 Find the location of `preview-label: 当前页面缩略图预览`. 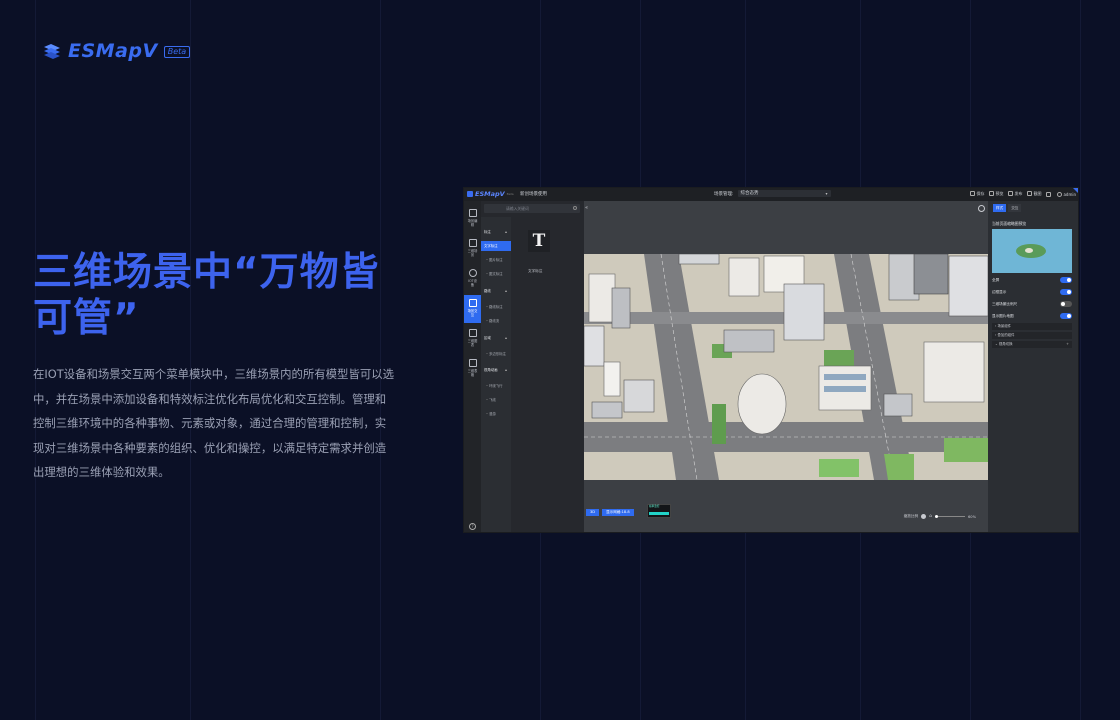

preview-label: 当前页面缩略图预览 is located at coordinates (1009, 223).